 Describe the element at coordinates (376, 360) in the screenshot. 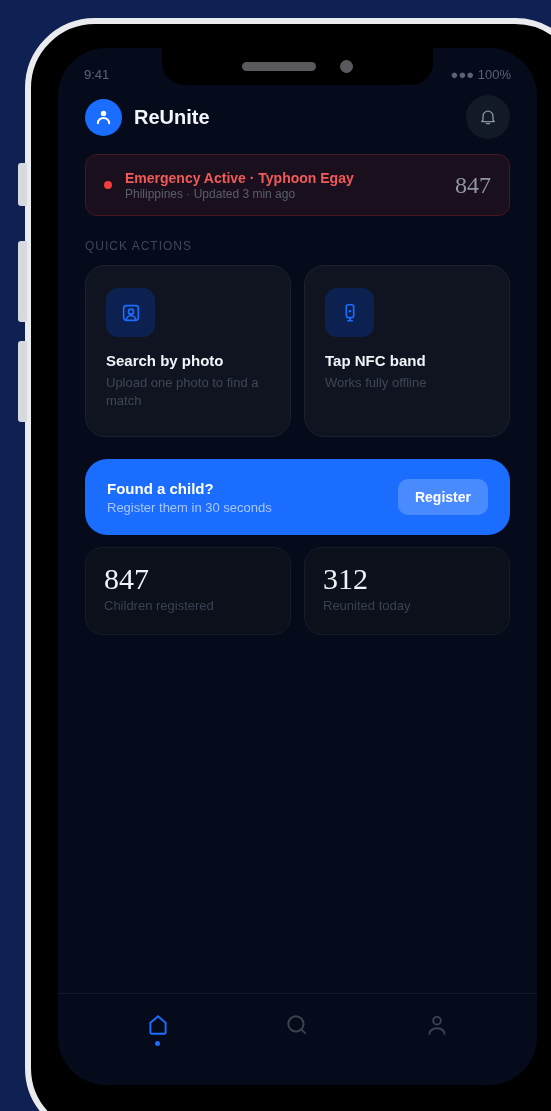

I see `action-title: Tap NFC band` at that location.